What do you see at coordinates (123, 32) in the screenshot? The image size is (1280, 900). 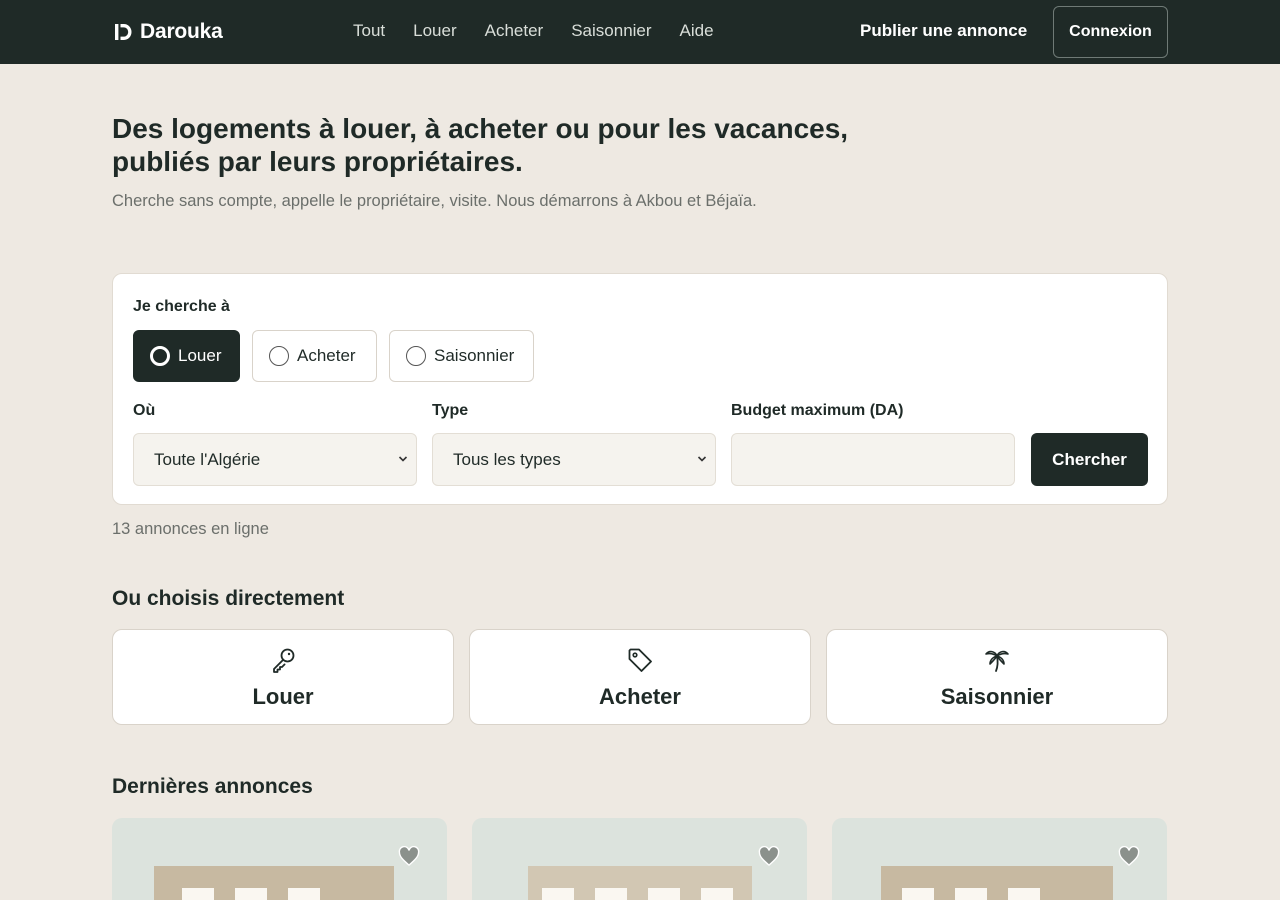 I see `logo-icon` at bounding box center [123, 32].